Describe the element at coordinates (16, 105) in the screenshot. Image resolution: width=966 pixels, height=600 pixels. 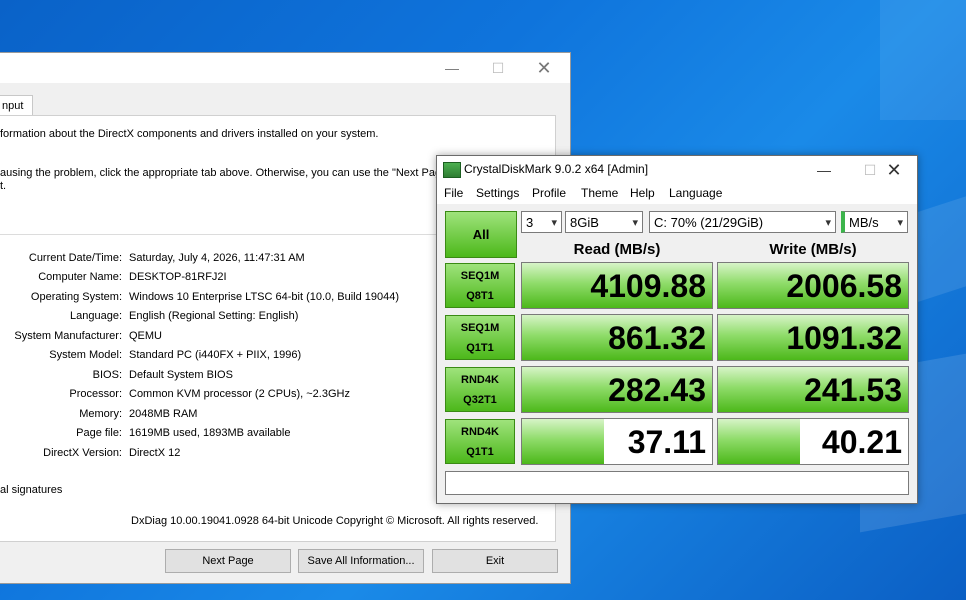
I see `tab-input: nput` at that location.